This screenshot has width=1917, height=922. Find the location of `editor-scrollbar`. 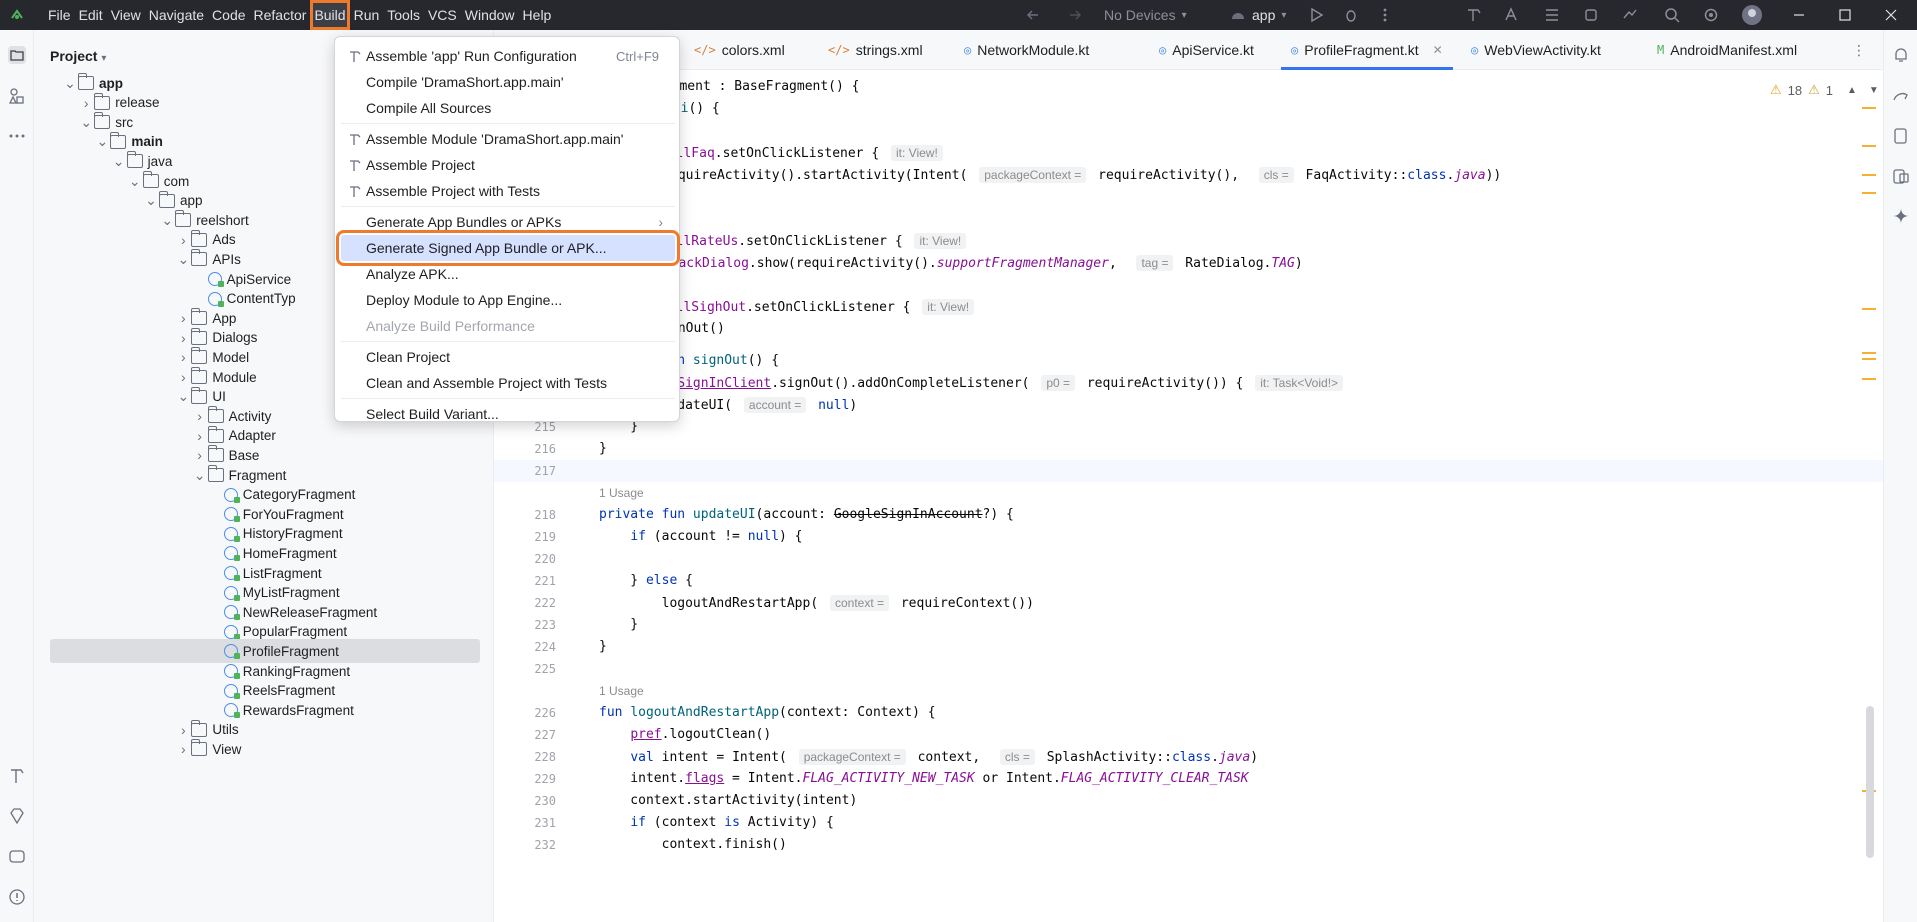

editor-scrollbar is located at coordinates (1870, 782).